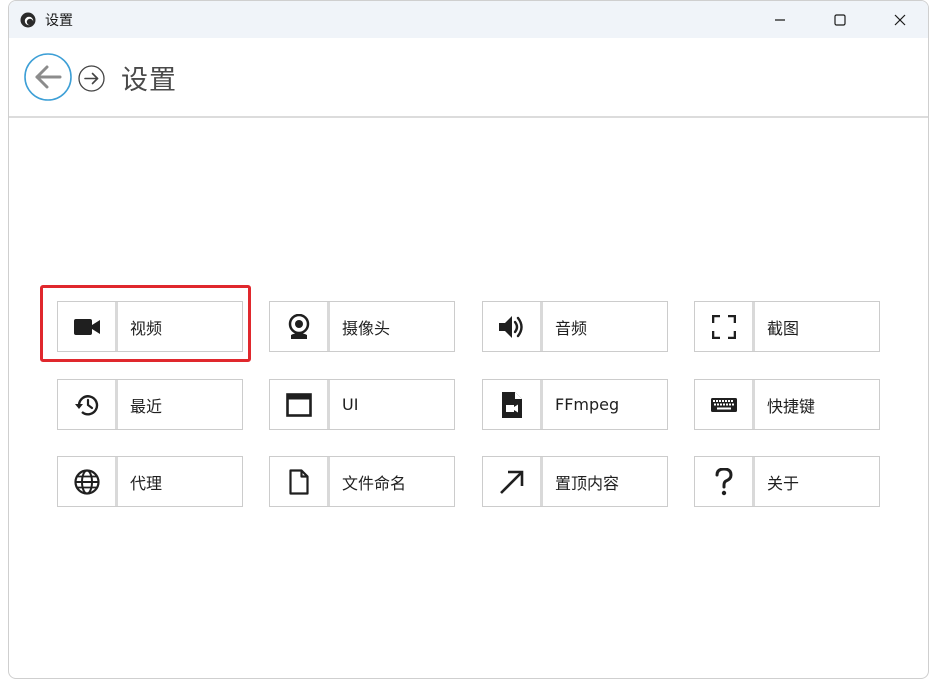 The image size is (937, 687). What do you see at coordinates (298, 481) in the screenshot?
I see `file-icon` at bounding box center [298, 481].